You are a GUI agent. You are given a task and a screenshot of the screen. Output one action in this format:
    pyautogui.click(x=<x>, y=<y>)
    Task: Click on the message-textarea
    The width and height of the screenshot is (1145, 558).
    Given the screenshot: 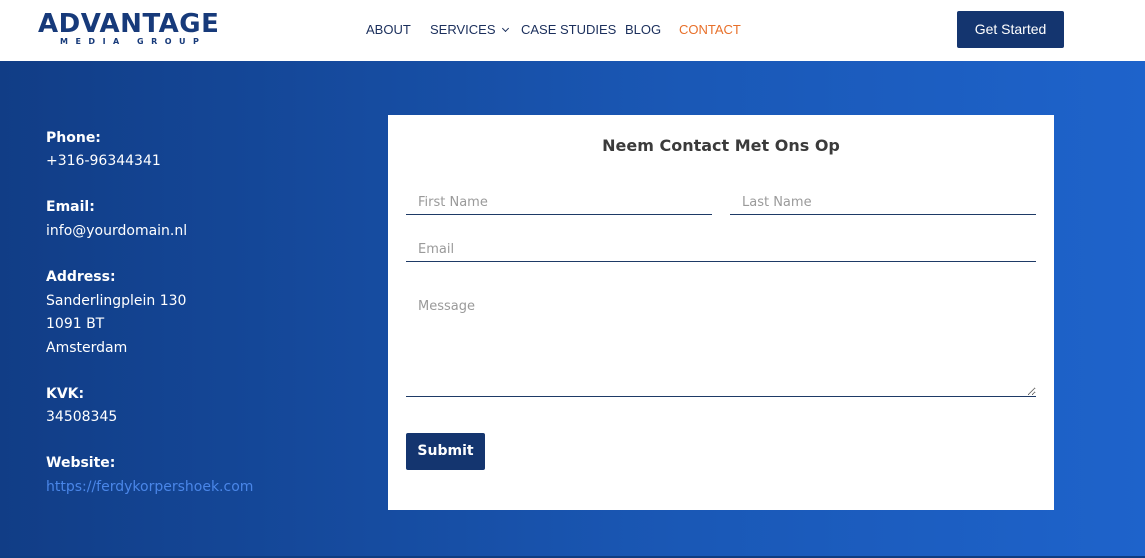 What is the action you would take?
    pyautogui.click(x=721, y=342)
    